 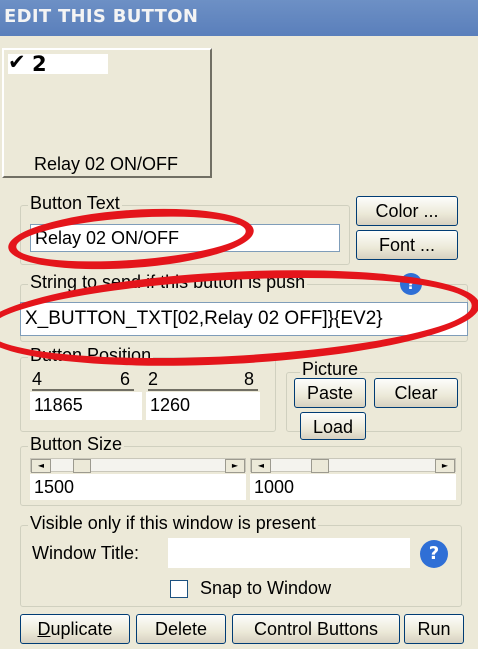 What do you see at coordinates (106, 164) in the screenshot?
I see `preview-button-label: Relay 02 ON/OFF` at bounding box center [106, 164].